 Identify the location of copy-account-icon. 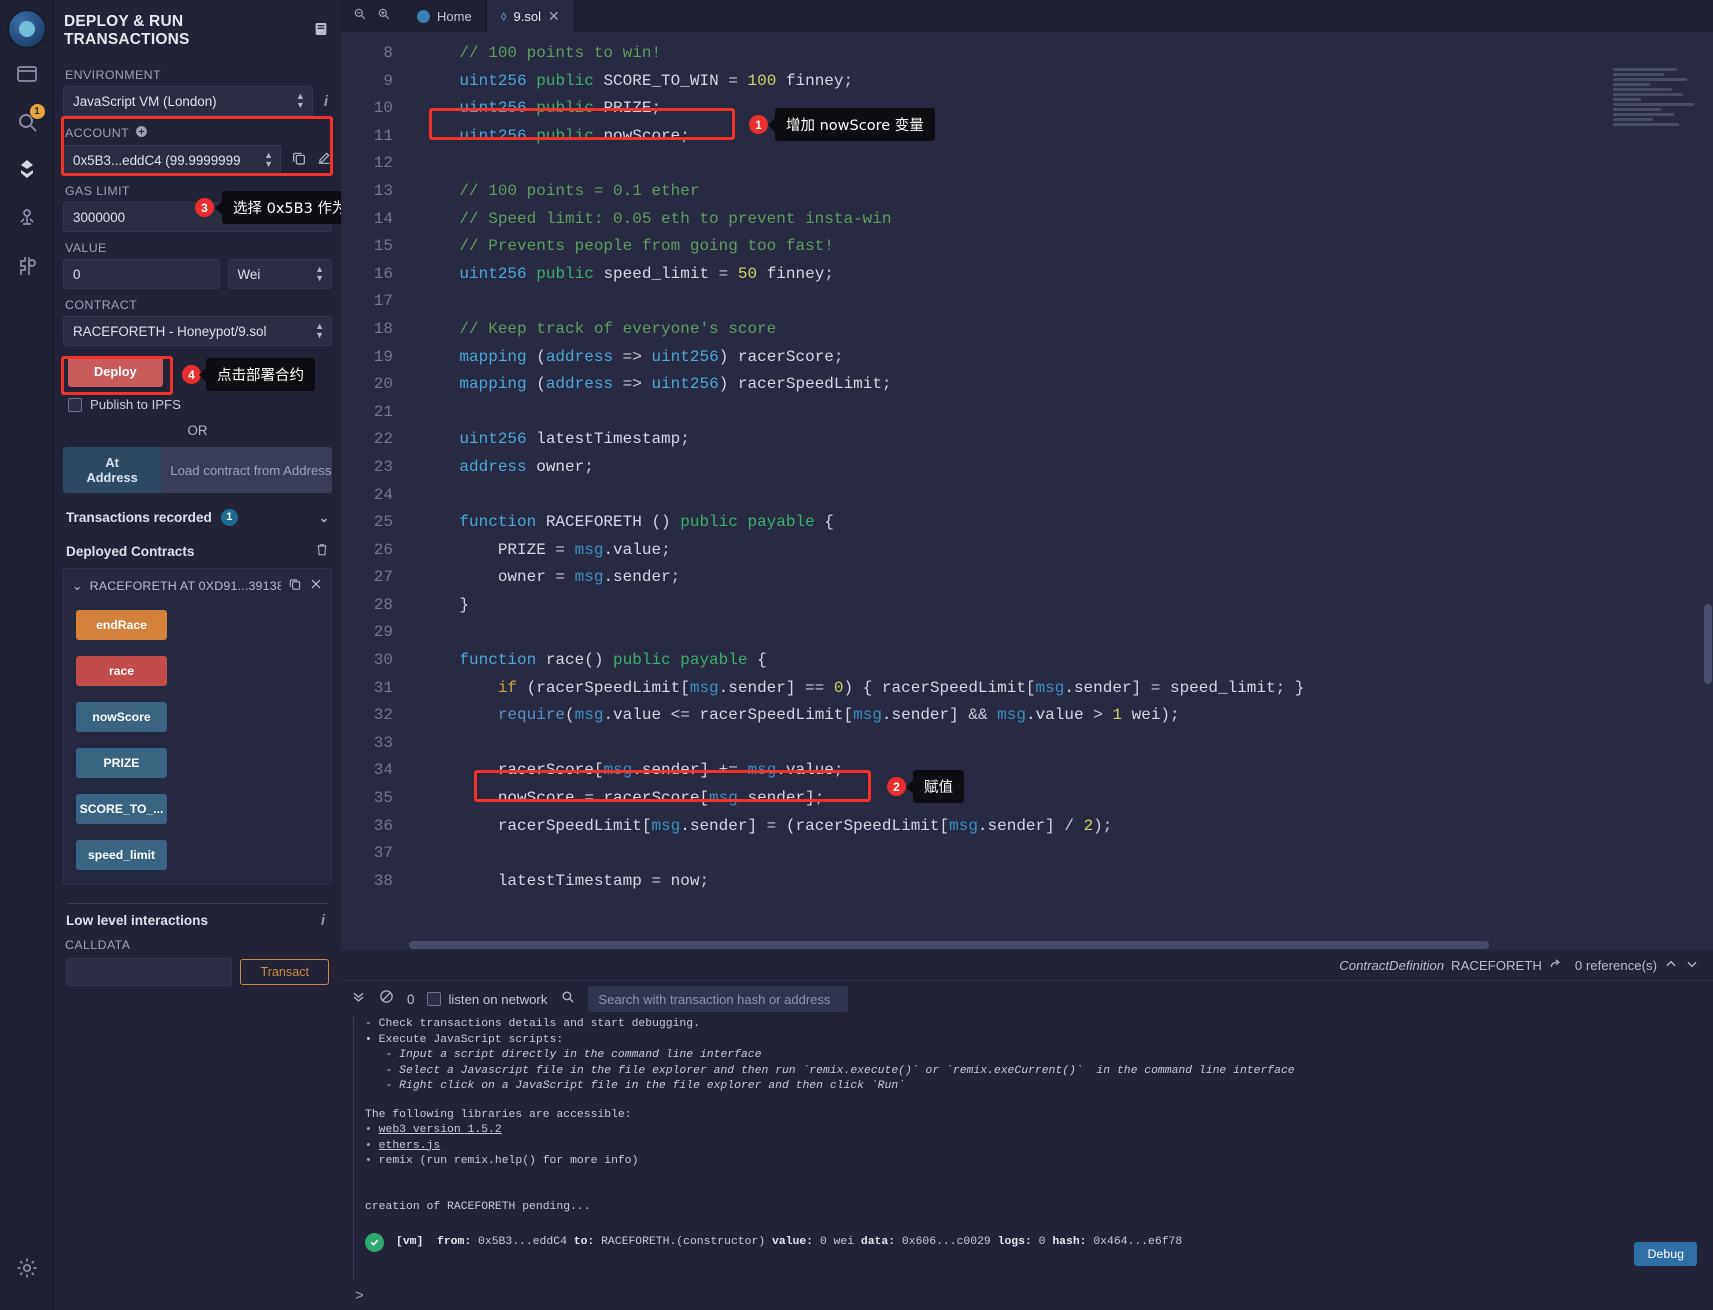
(299, 160).